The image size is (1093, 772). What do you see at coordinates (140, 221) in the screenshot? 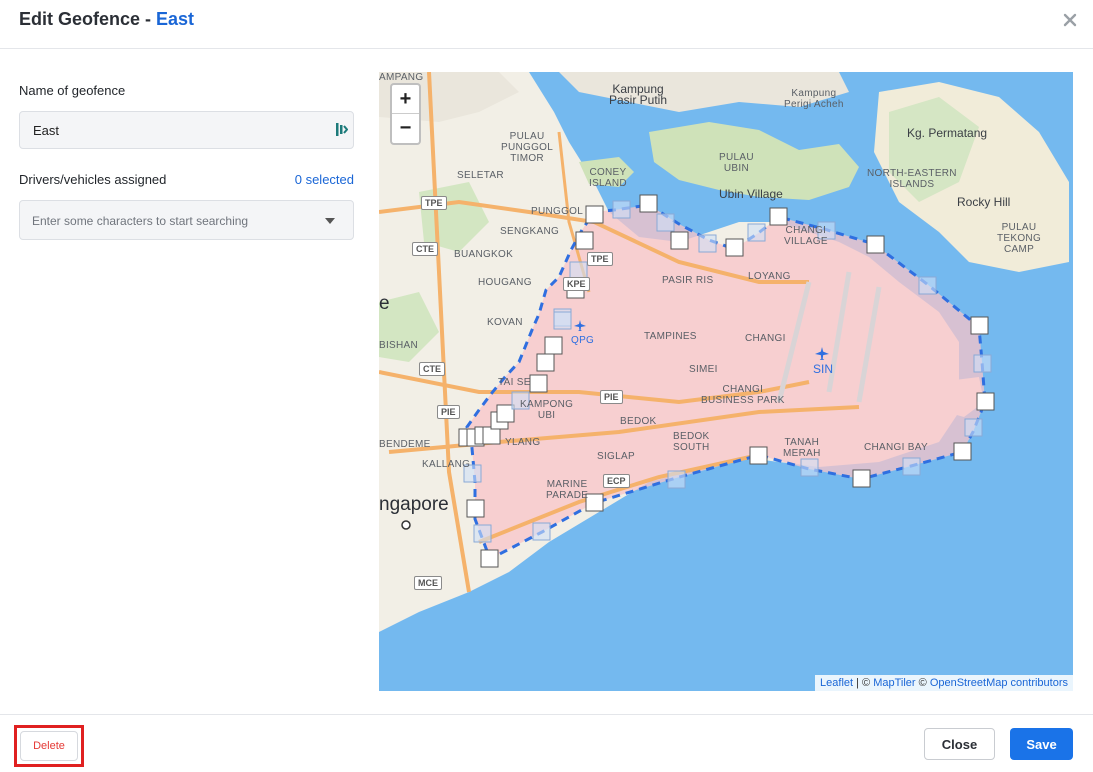
I see `search-placeholder: Enter some characters to start searching` at bounding box center [140, 221].